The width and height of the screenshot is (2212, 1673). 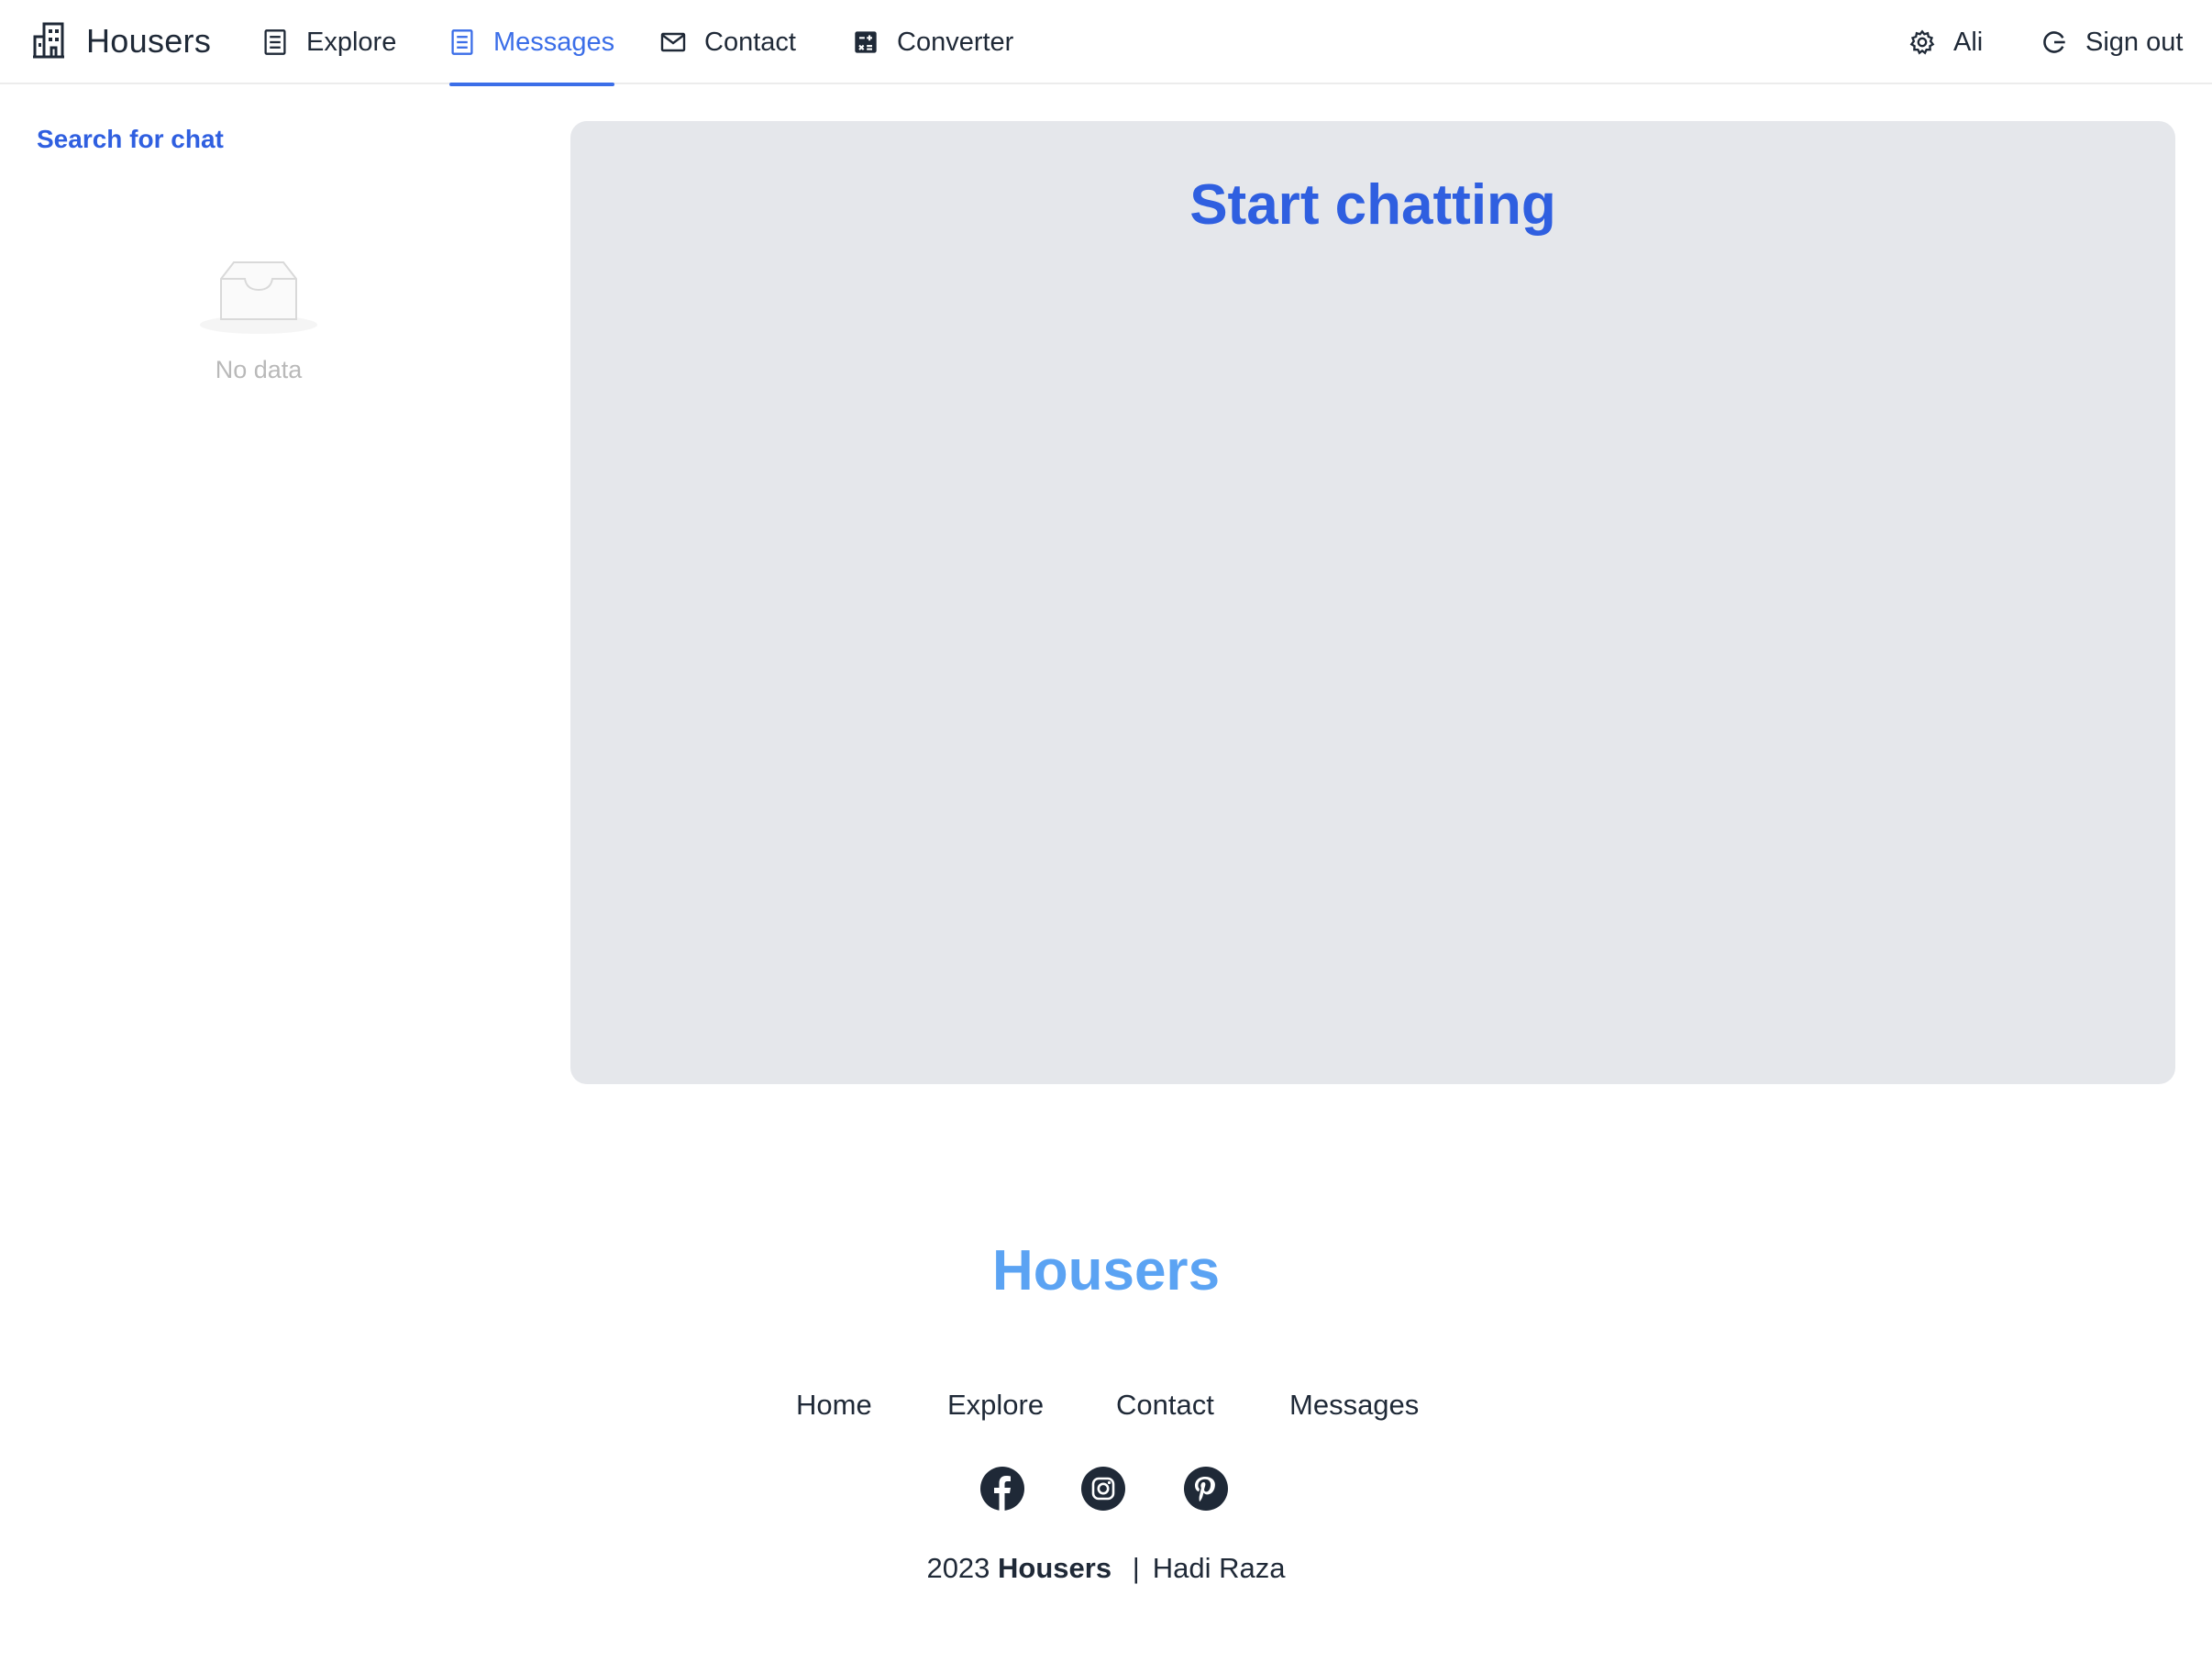 I want to click on brand-name: Housers, so click(x=149, y=41).